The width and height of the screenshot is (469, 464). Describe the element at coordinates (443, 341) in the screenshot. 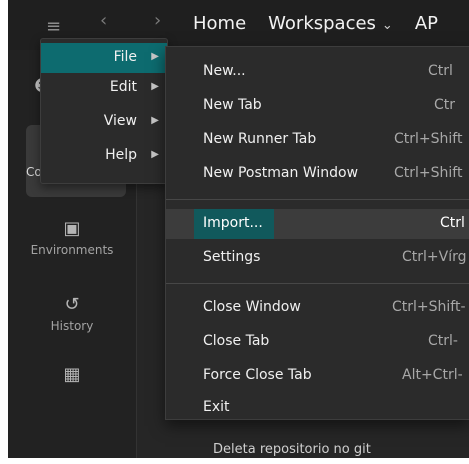

I see `menu-item-shortcut: Ctrl-` at that location.